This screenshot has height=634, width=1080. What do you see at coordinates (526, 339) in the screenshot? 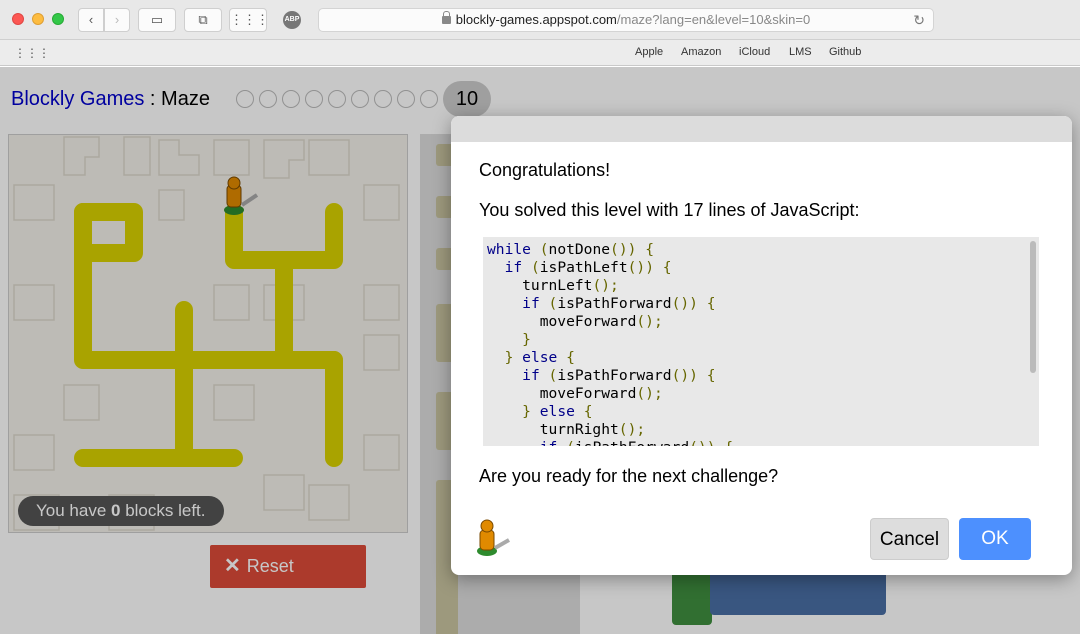
I see `code-line: }` at bounding box center [526, 339].